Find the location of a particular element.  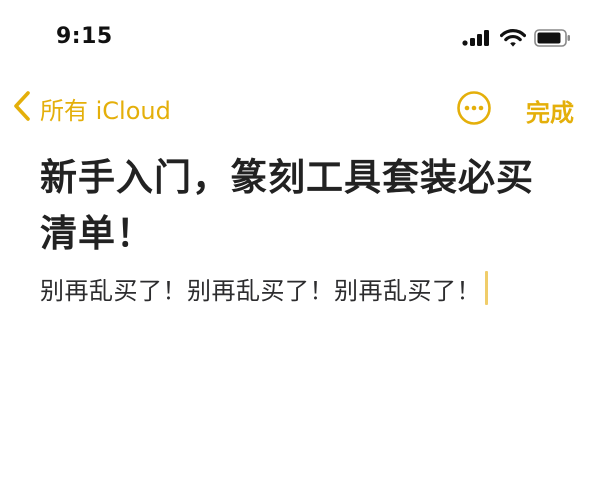

back-button-label: 所有 iCloud is located at coordinates (105, 110).